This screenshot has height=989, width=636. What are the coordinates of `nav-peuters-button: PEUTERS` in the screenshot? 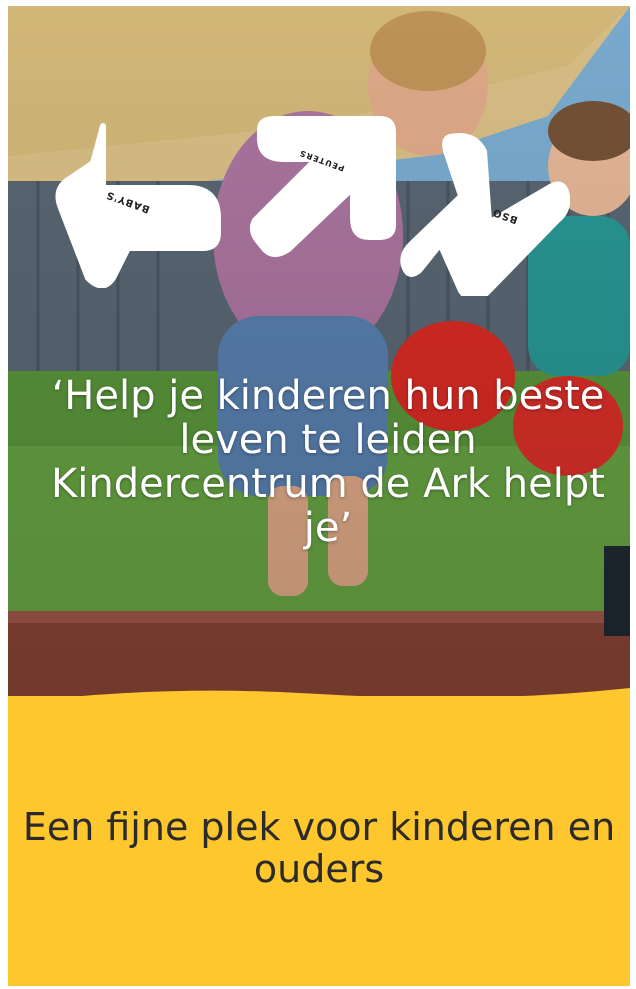 It's located at (329, 195).